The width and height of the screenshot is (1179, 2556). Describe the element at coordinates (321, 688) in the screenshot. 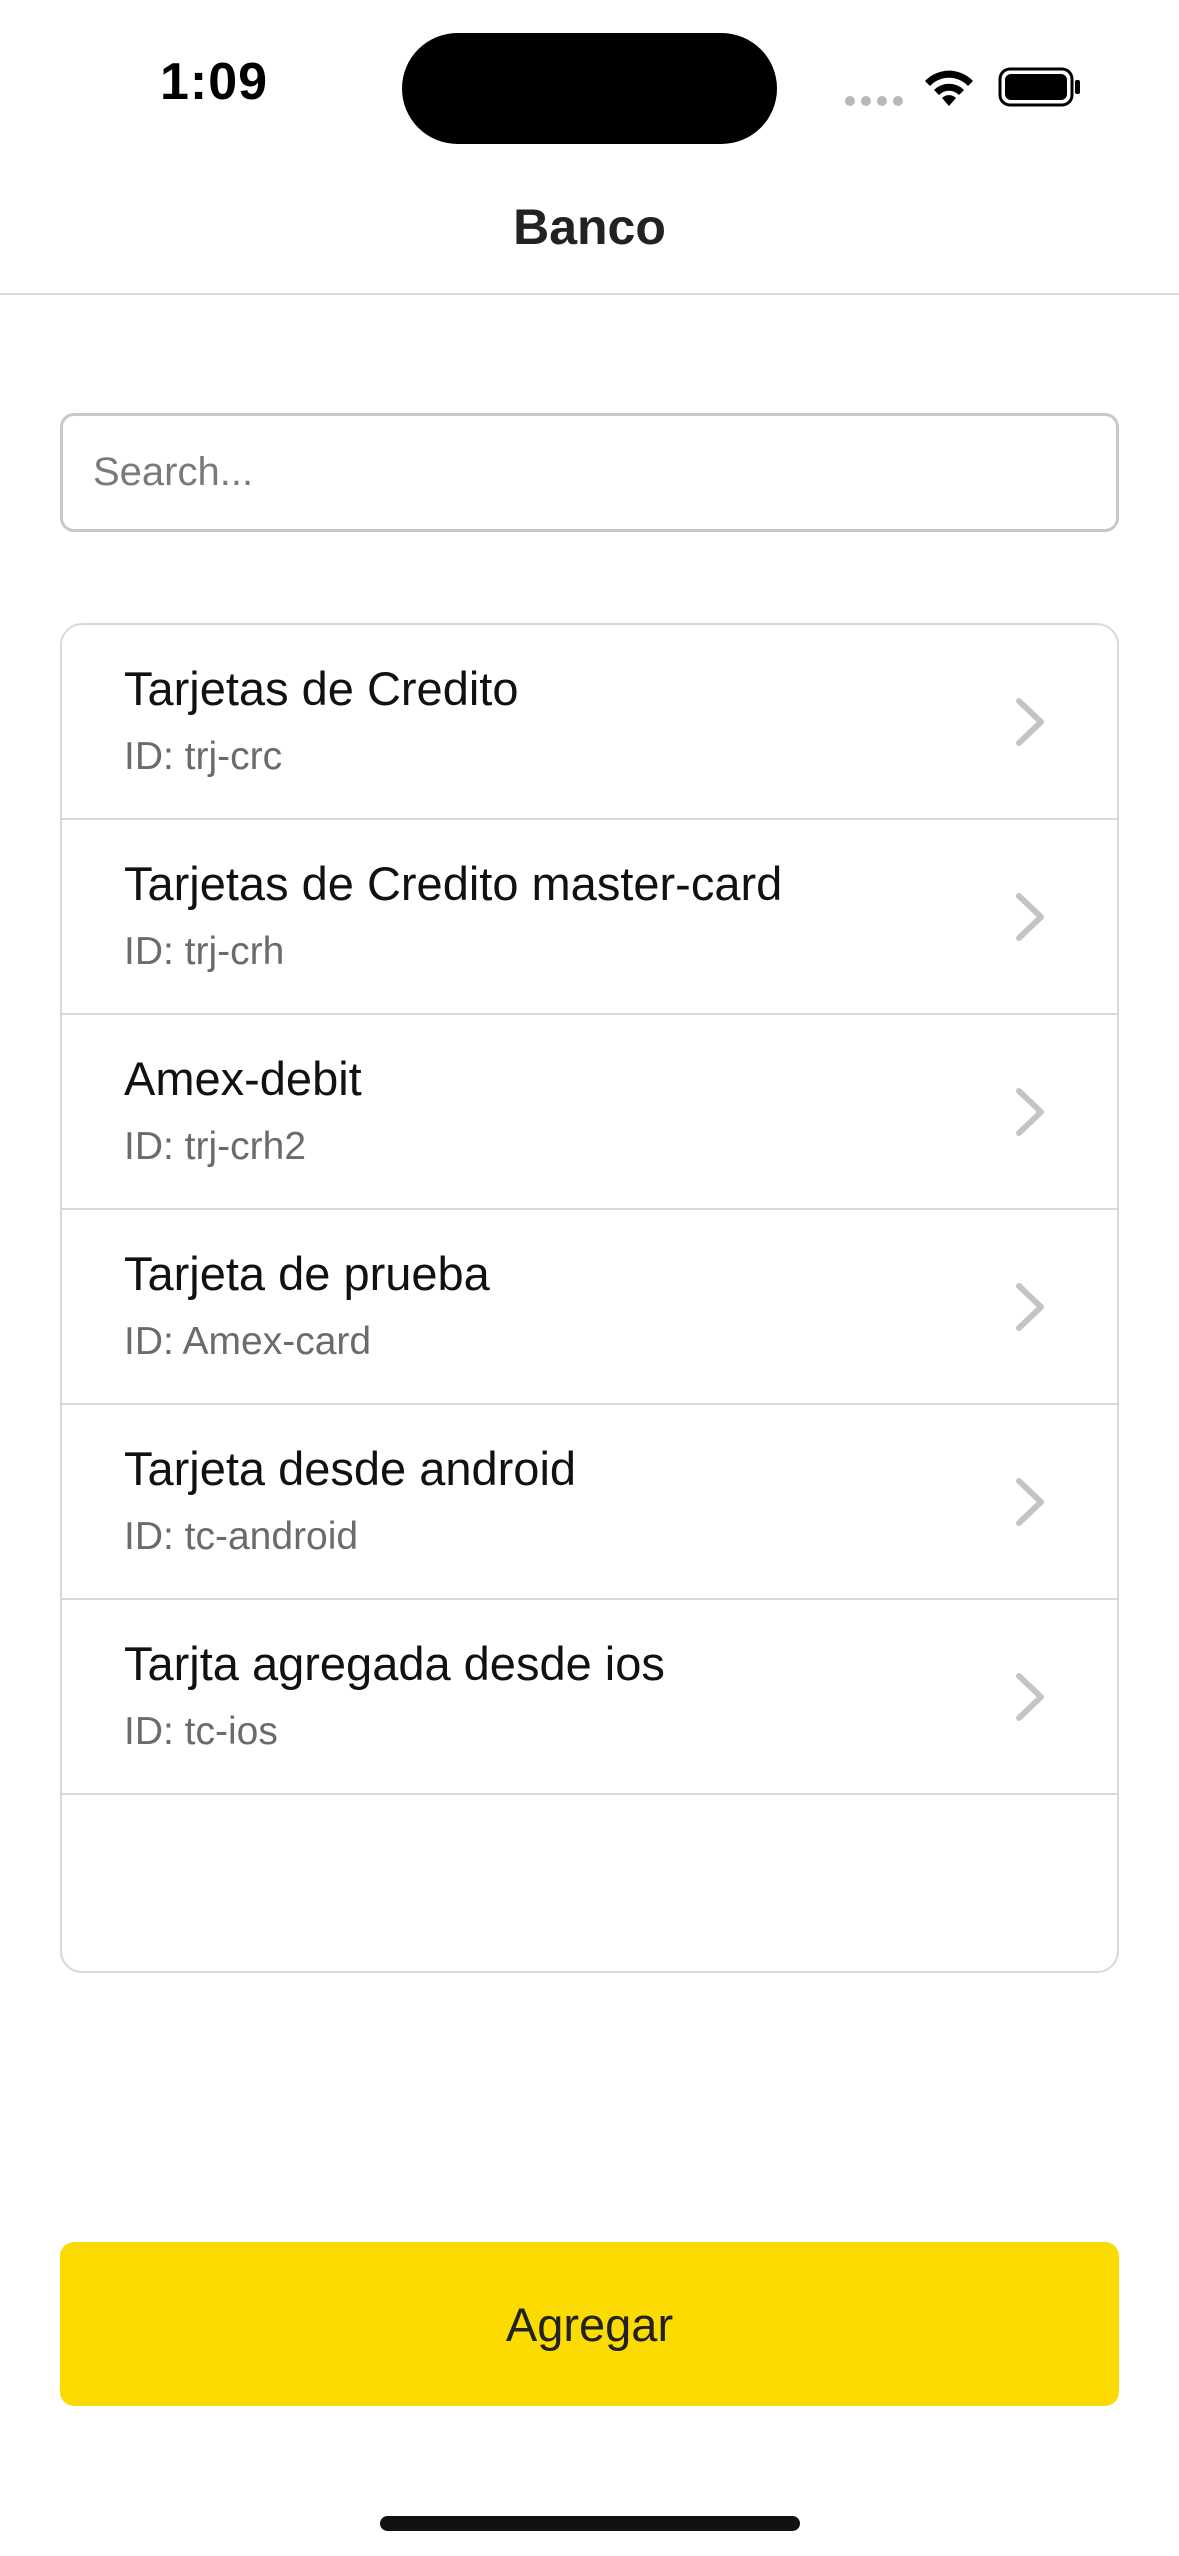

I see `list-item-title: Tarjetas de Credito` at that location.